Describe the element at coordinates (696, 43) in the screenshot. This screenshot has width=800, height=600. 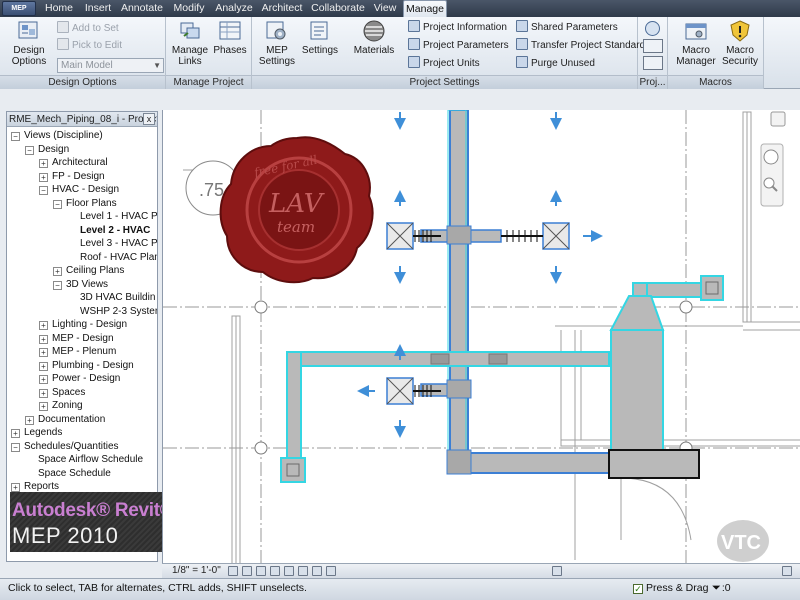
I see `macro-manager-button: Macro Manager` at that location.